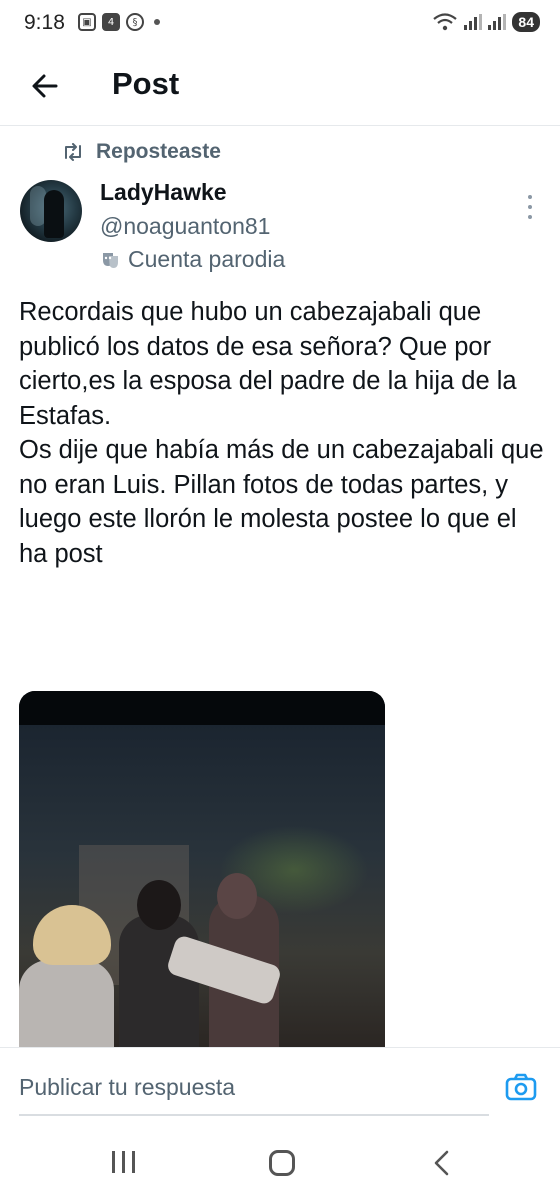 The width and height of the screenshot is (560, 1200). Describe the element at coordinates (163, 192) in the screenshot. I see `user-display-name: LadyHawke` at that location.